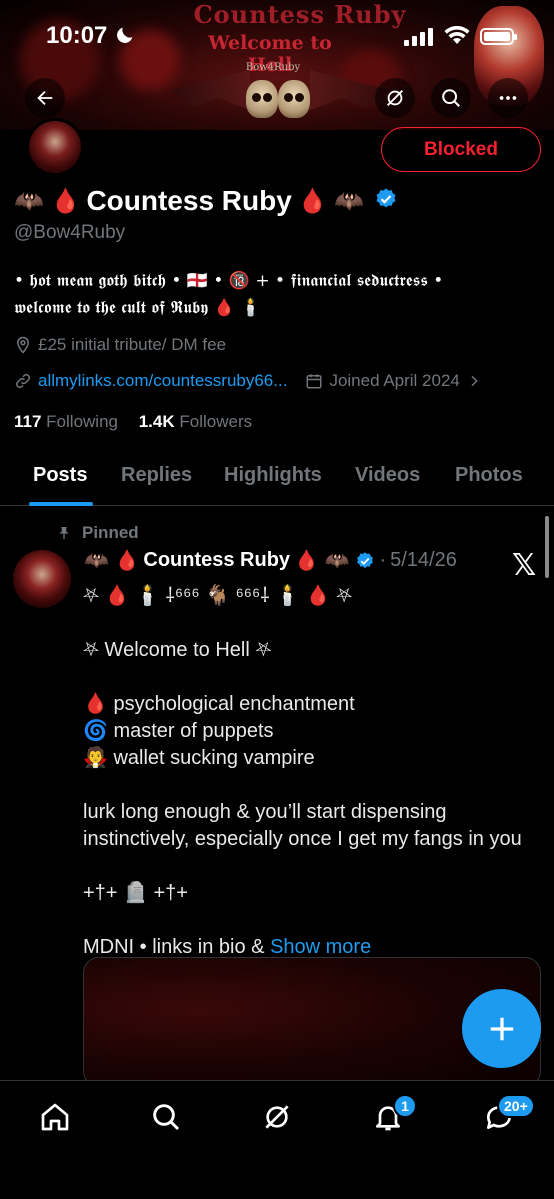  Describe the element at coordinates (273, 67) in the screenshot. I see `banner-tag: Bow4Ruby` at that location.